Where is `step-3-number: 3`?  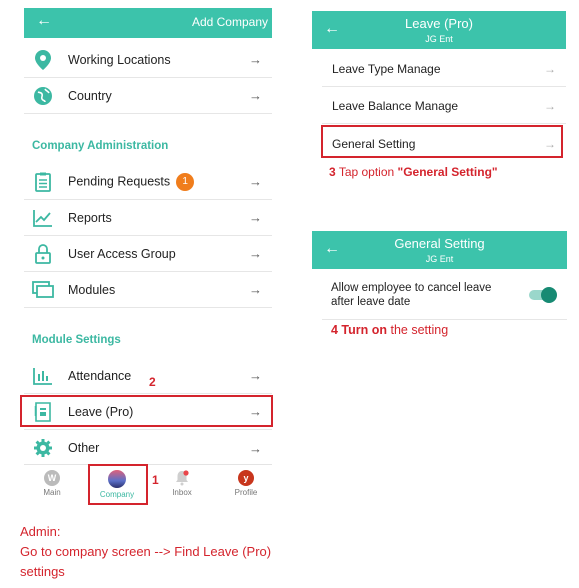
step-3-number: 3 is located at coordinates (332, 172).